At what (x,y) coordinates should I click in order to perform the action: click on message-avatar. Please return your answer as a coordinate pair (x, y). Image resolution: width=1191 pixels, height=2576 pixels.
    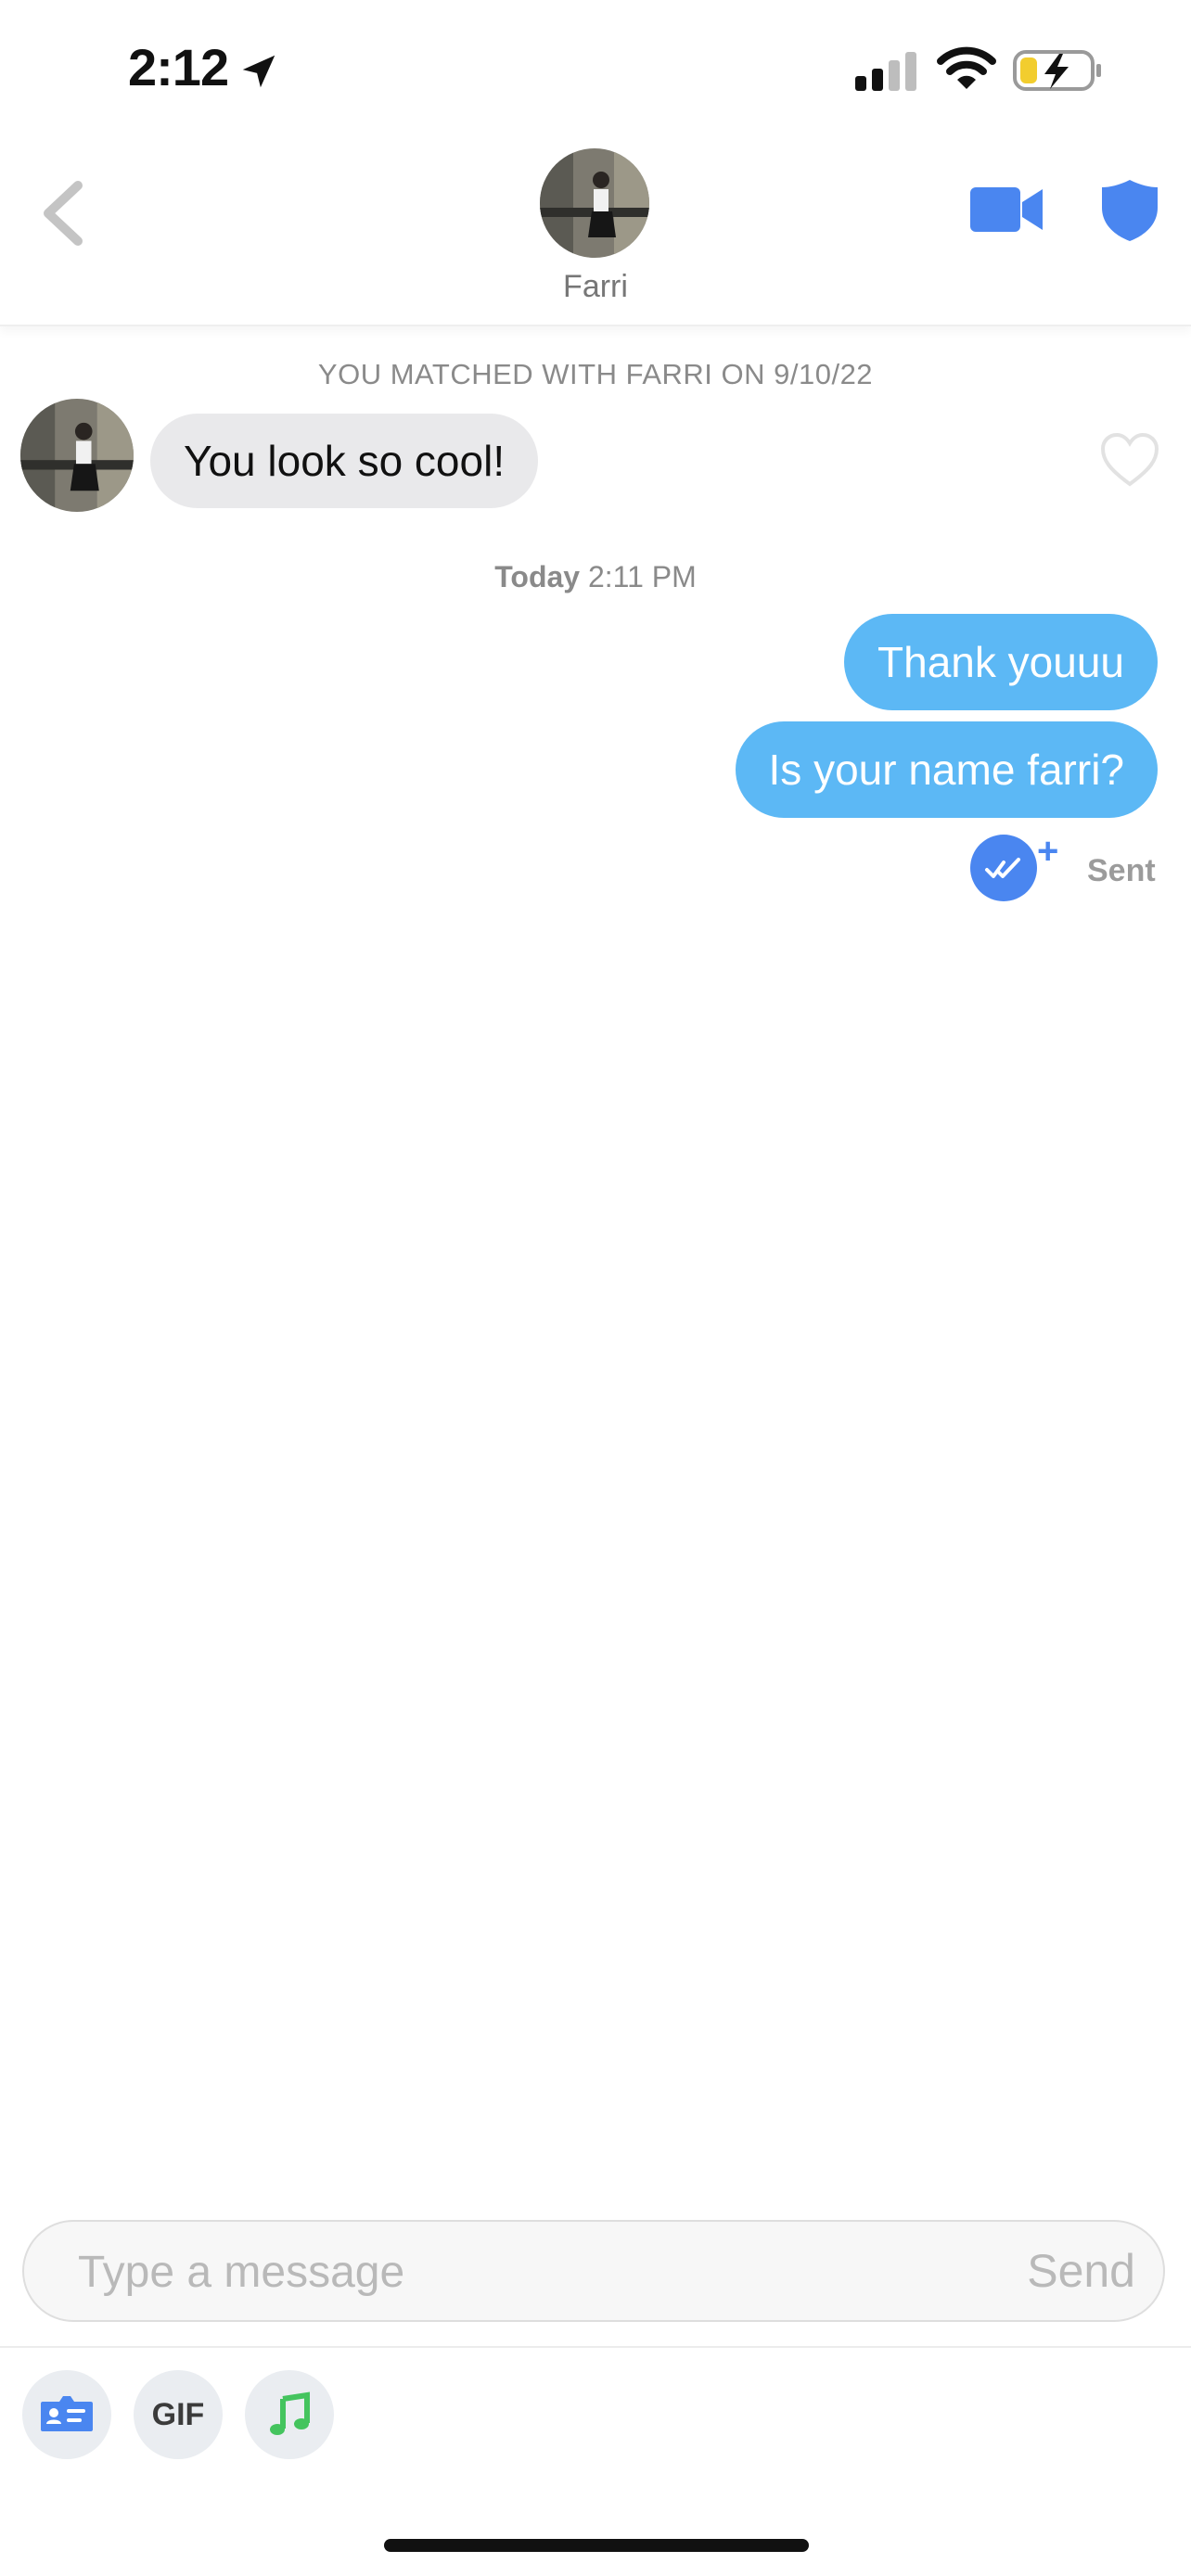
    Looking at the image, I should click on (77, 455).